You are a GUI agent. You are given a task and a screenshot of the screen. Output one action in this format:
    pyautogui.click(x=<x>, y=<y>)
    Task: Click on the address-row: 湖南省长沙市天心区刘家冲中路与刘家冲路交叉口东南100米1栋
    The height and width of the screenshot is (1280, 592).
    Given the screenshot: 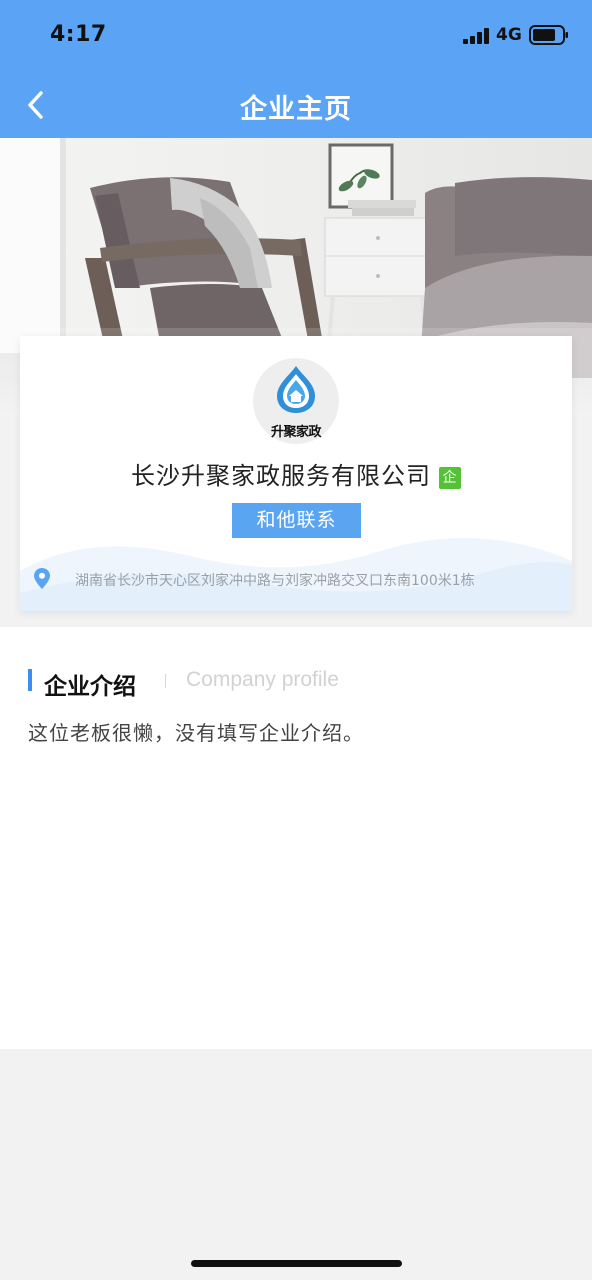 What is the action you would take?
    pyautogui.click(x=299, y=580)
    